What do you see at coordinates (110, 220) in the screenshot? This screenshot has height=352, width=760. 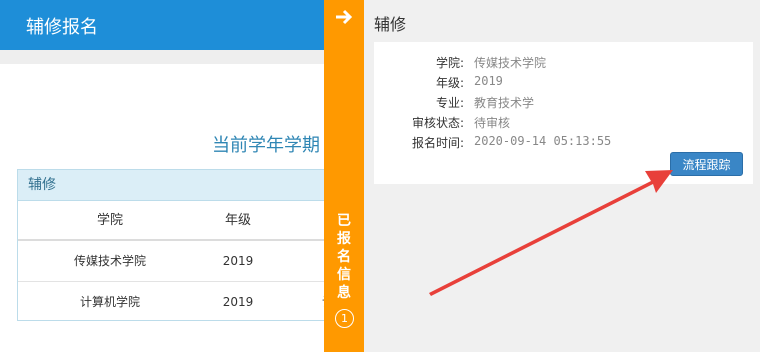 I see `column-header-college: 学院` at bounding box center [110, 220].